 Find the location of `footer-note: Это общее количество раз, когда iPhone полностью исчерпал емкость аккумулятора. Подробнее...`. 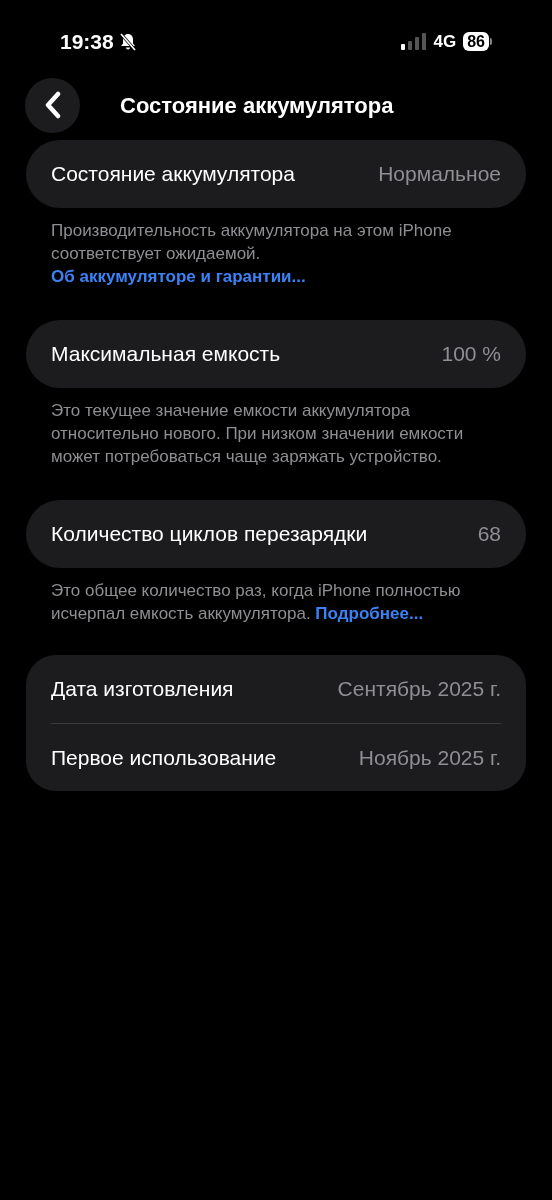

footer-note: Это общее количество раз, когда iPhone полностью исчерпал емкость аккумулятора. Подробнее... is located at coordinates (256, 602).